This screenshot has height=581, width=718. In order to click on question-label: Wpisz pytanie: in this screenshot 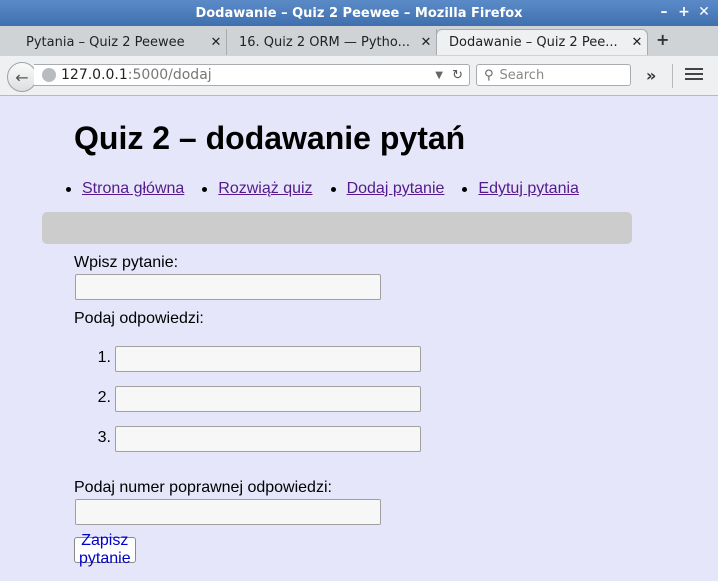, I will do `click(126, 262)`.